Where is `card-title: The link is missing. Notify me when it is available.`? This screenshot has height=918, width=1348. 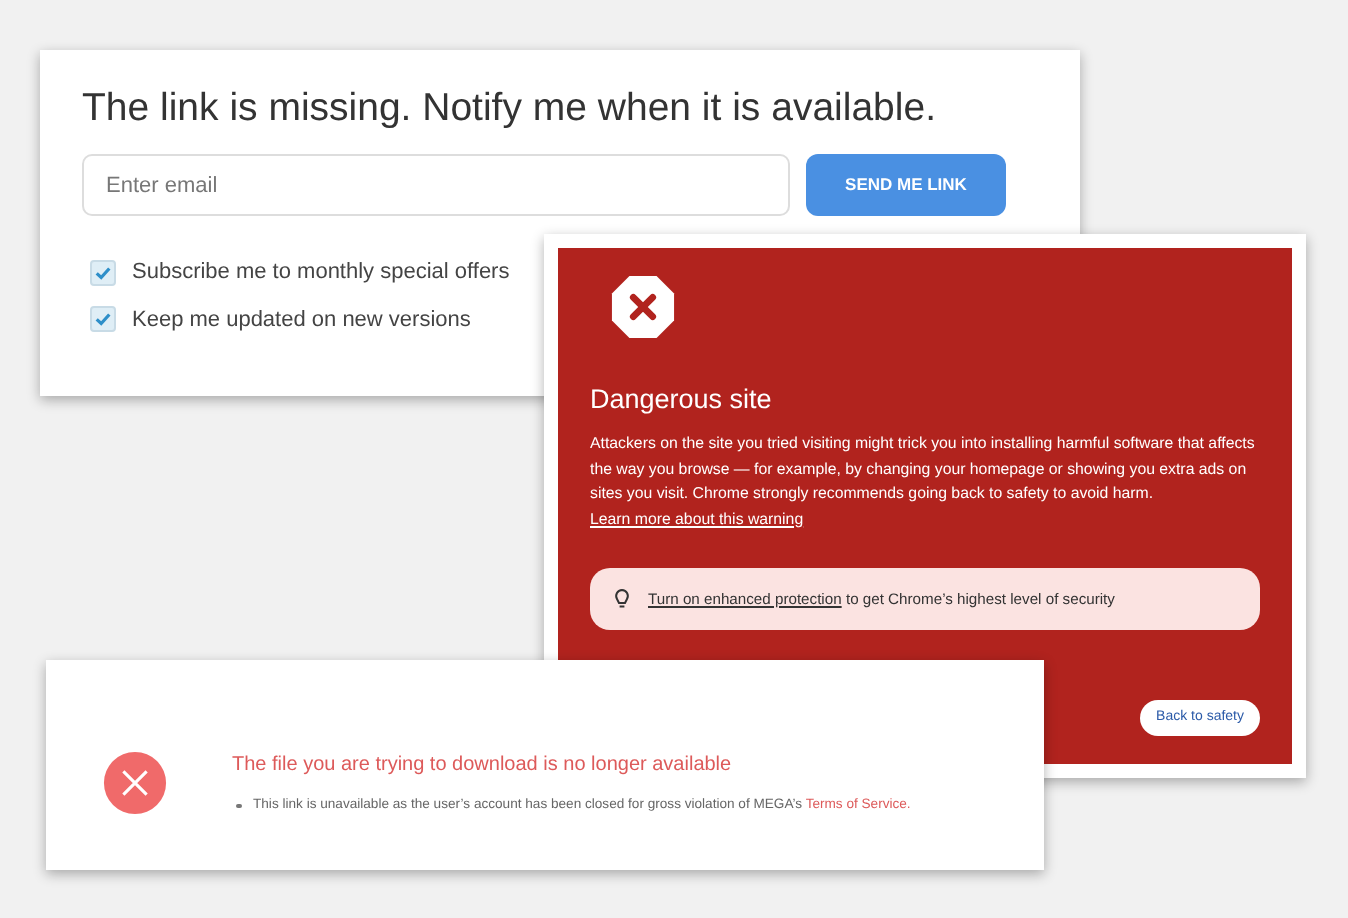
card-title: The link is missing. Notify me when it is available. is located at coordinates (510, 109).